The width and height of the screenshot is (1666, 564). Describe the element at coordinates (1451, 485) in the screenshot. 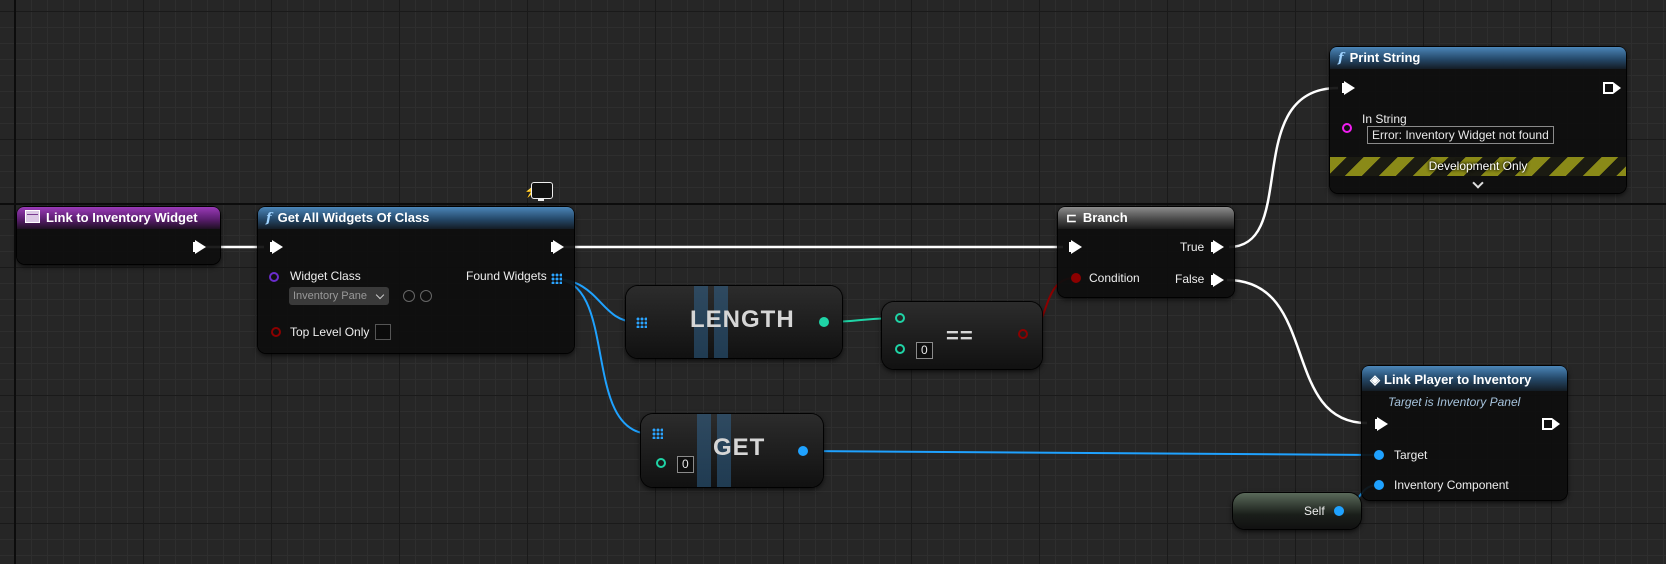

I see `inventory-component-label: Inventory Component` at that location.